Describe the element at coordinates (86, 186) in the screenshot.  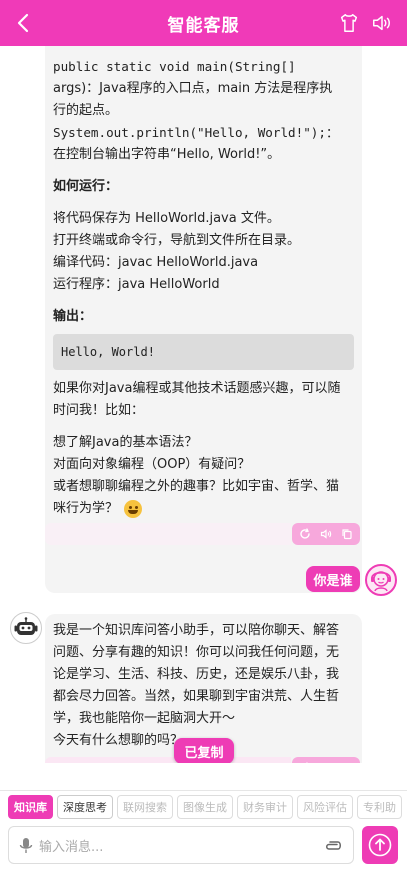
I see `section-heading: 如何运行：` at that location.